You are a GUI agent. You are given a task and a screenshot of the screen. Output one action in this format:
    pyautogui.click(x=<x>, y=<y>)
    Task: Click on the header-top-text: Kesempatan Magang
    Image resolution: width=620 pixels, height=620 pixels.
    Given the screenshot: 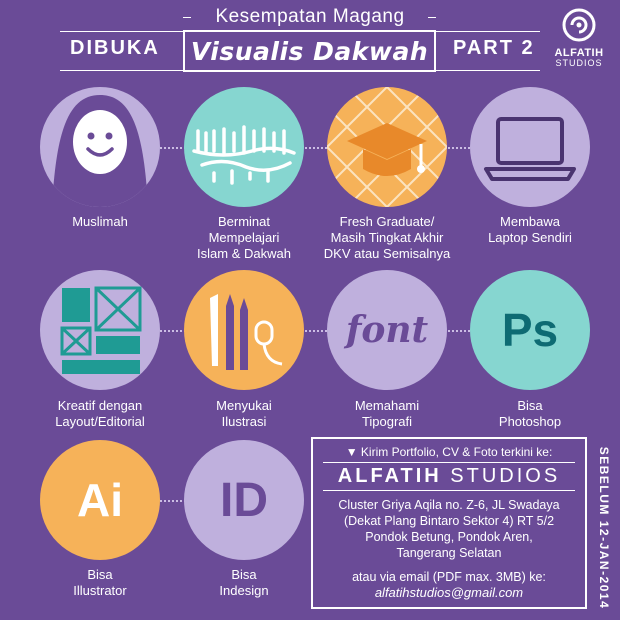 What is the action you would take?
    pyautogui.click(x=310, y=16)
    